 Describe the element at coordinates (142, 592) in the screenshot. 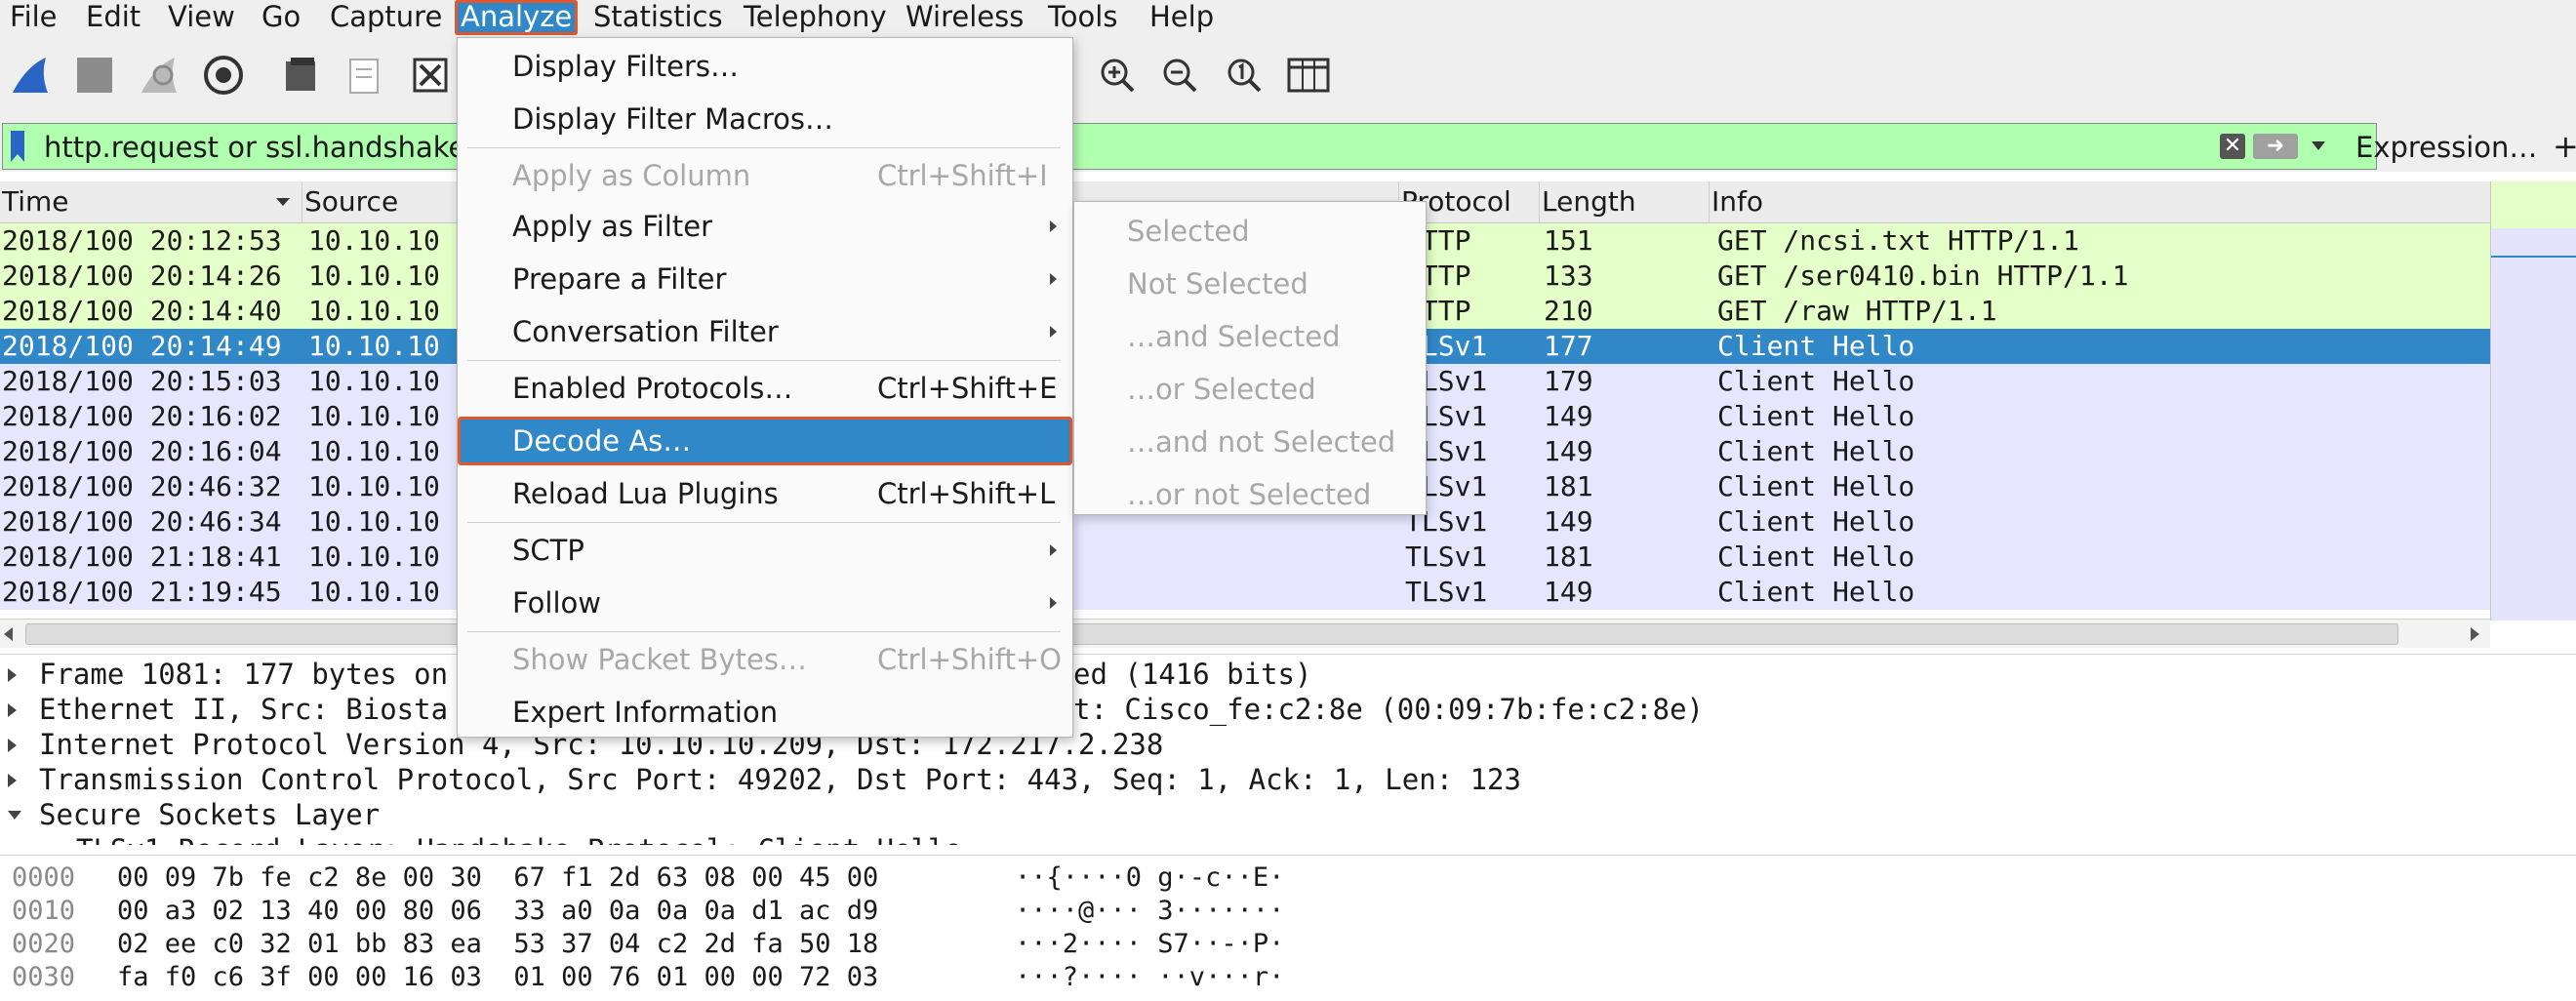

I see `cell-time: 2018/100 21:19:45` at that location.